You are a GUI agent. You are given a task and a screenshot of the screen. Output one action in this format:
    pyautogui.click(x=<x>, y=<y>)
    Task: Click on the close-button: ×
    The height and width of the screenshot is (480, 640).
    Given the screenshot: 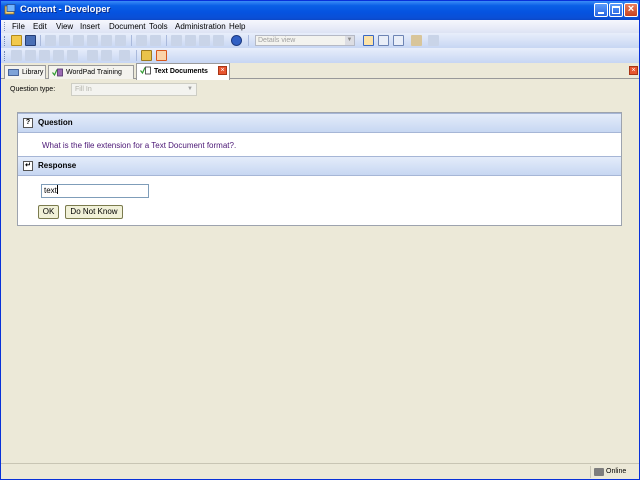 What is the action you would take?
    pyautogui.click(x=631, y=10)
    